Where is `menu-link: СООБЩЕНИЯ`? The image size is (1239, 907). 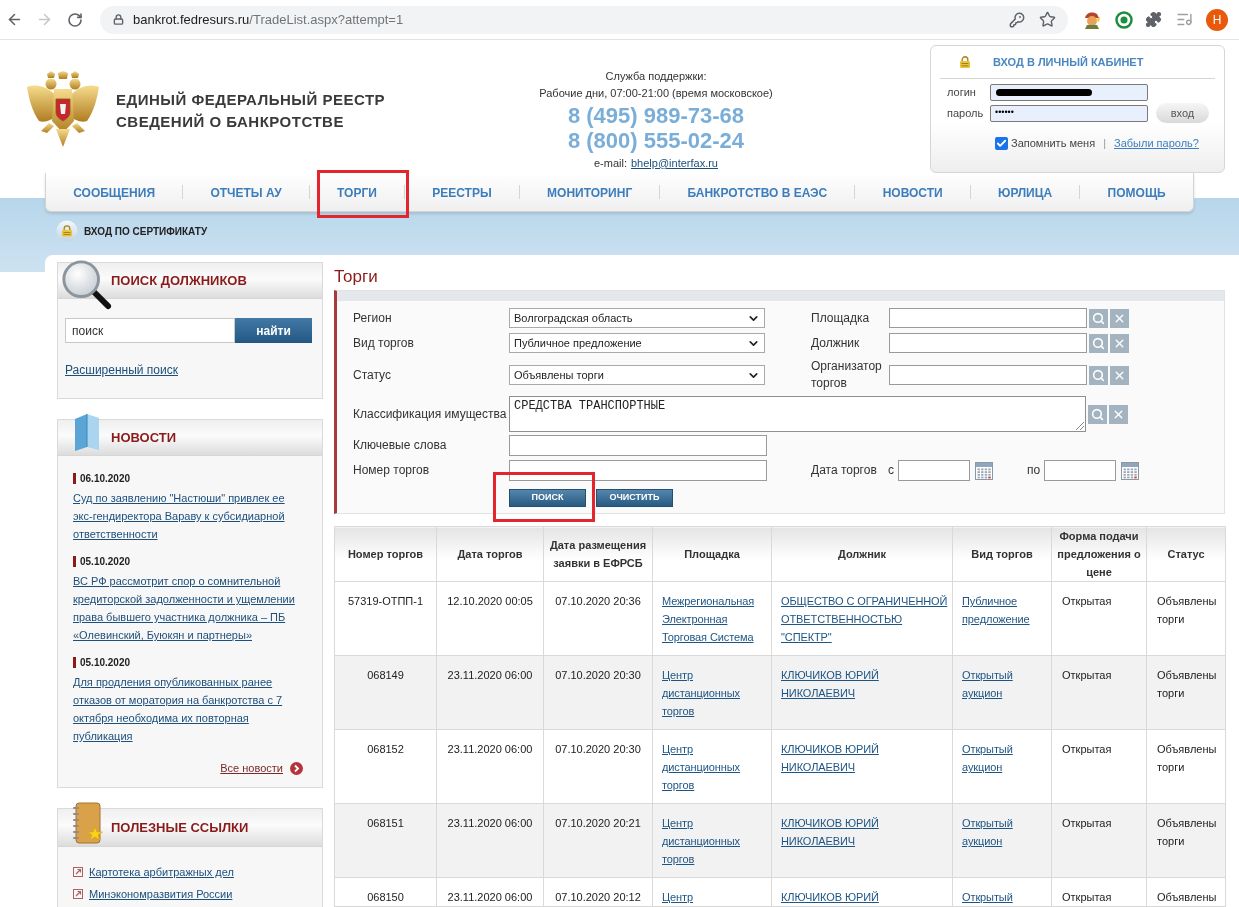
menu-link: СООБЩЕНИЯ is located at coordinates (114, 193).